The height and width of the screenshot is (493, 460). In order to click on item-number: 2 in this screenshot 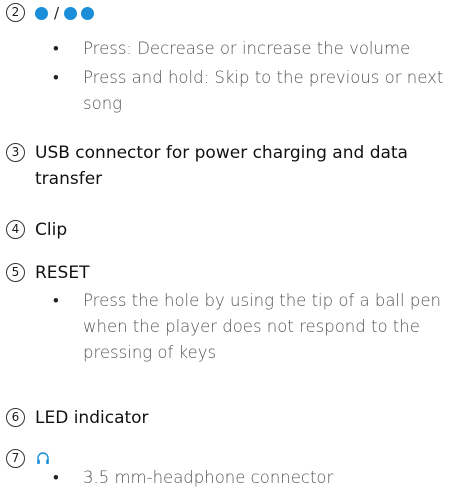, I will do `click(15, 12)`.